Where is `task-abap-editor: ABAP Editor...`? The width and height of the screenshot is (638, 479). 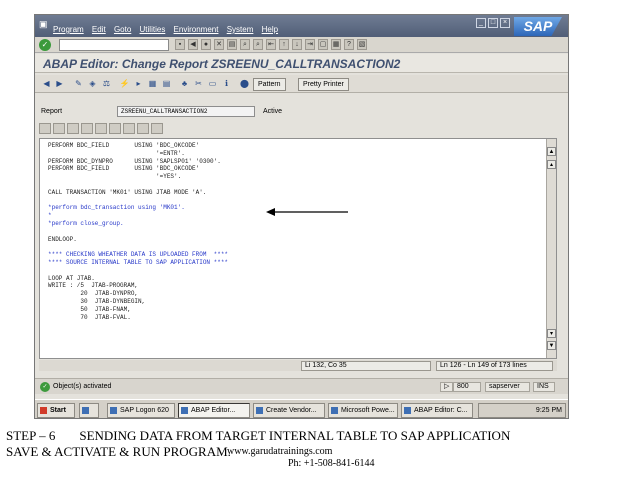
task-abap-editor: ABAP Editor... is located at coordinates (214, 410).